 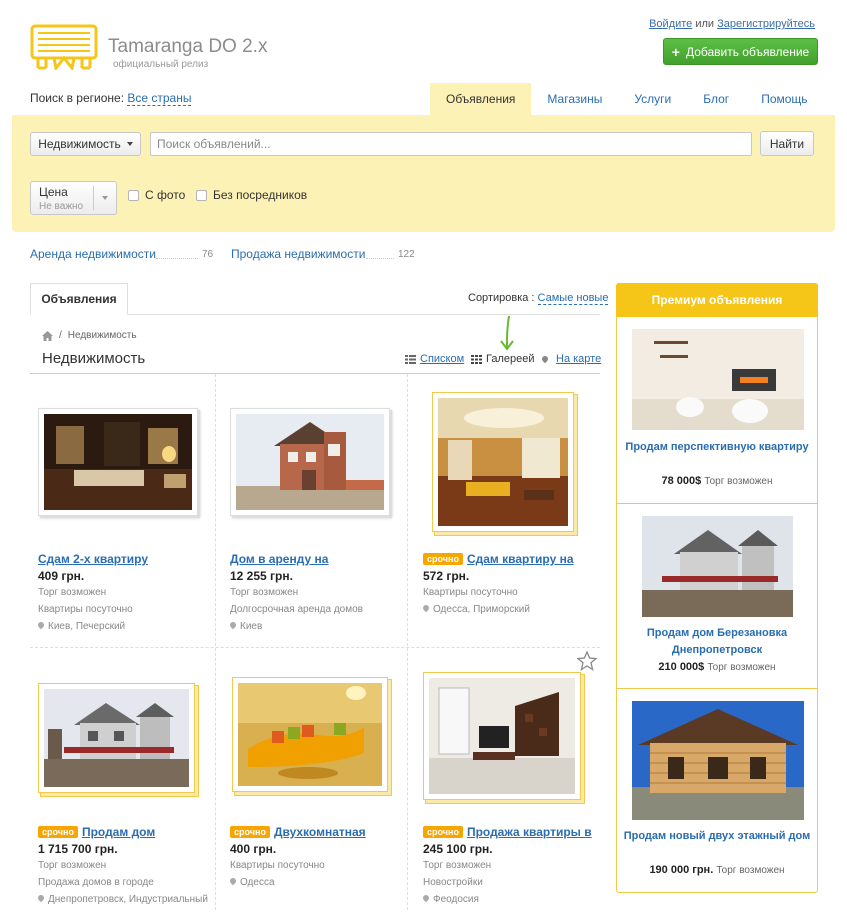 I want to click on listing-location-text: Киев, Печерский, so click(x=87, y=626).